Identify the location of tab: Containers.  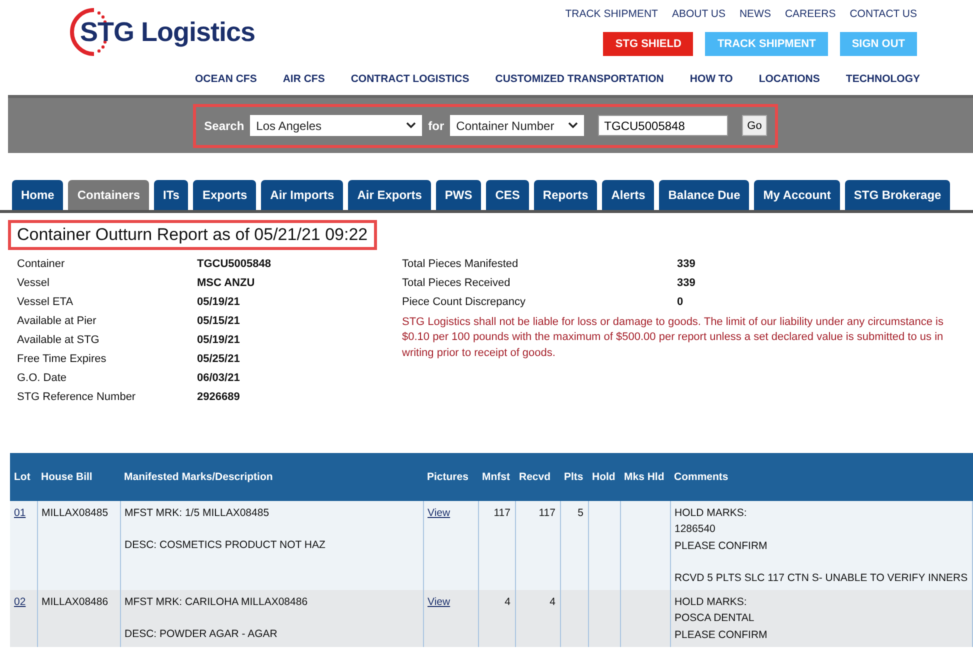
(109, 195).